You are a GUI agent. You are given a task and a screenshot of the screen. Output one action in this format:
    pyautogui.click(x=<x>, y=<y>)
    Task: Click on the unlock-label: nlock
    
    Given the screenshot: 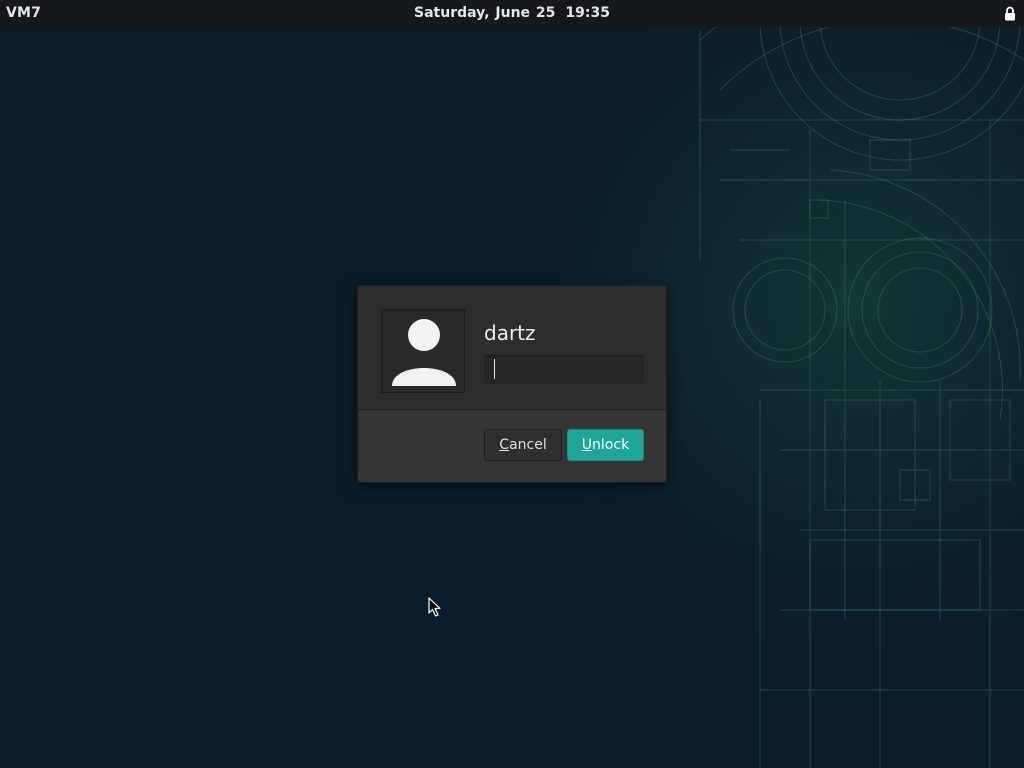 What is the action you would take?
    pyautogui.click(x=611, y=445)
    